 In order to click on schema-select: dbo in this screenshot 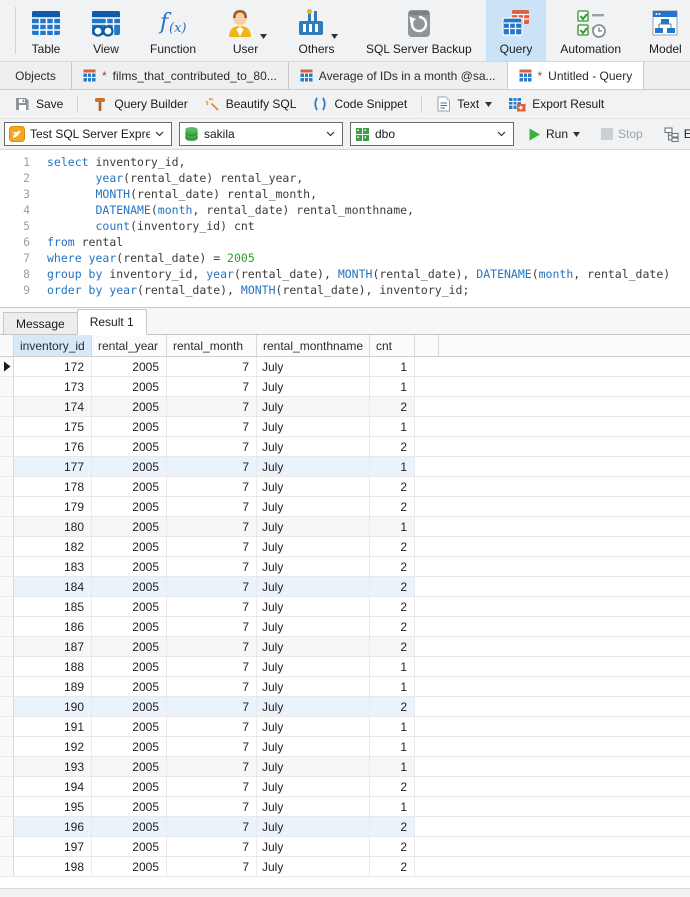, I will do `click(432, 134)`.